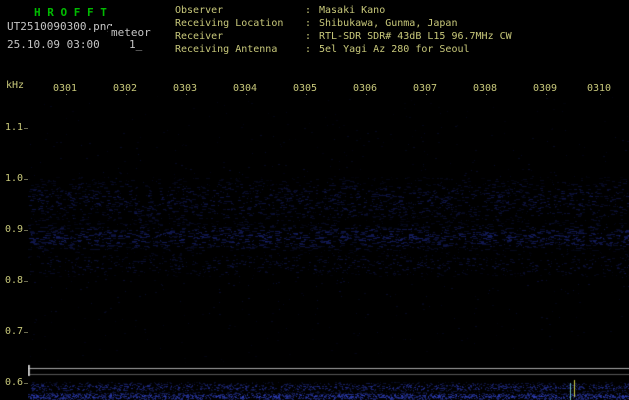  I want to click on info-label: Receiving Location, so click(229, 23).